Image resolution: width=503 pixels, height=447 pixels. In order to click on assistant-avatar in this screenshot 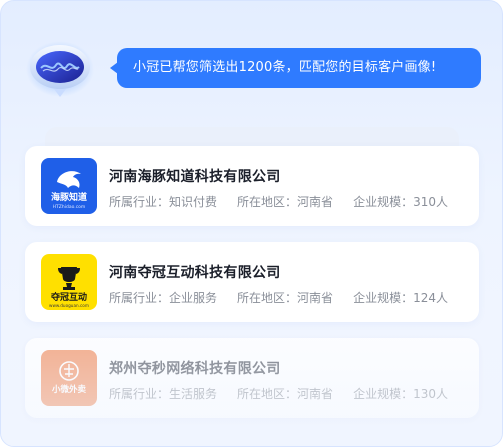, I will do `click(60, 69)`.